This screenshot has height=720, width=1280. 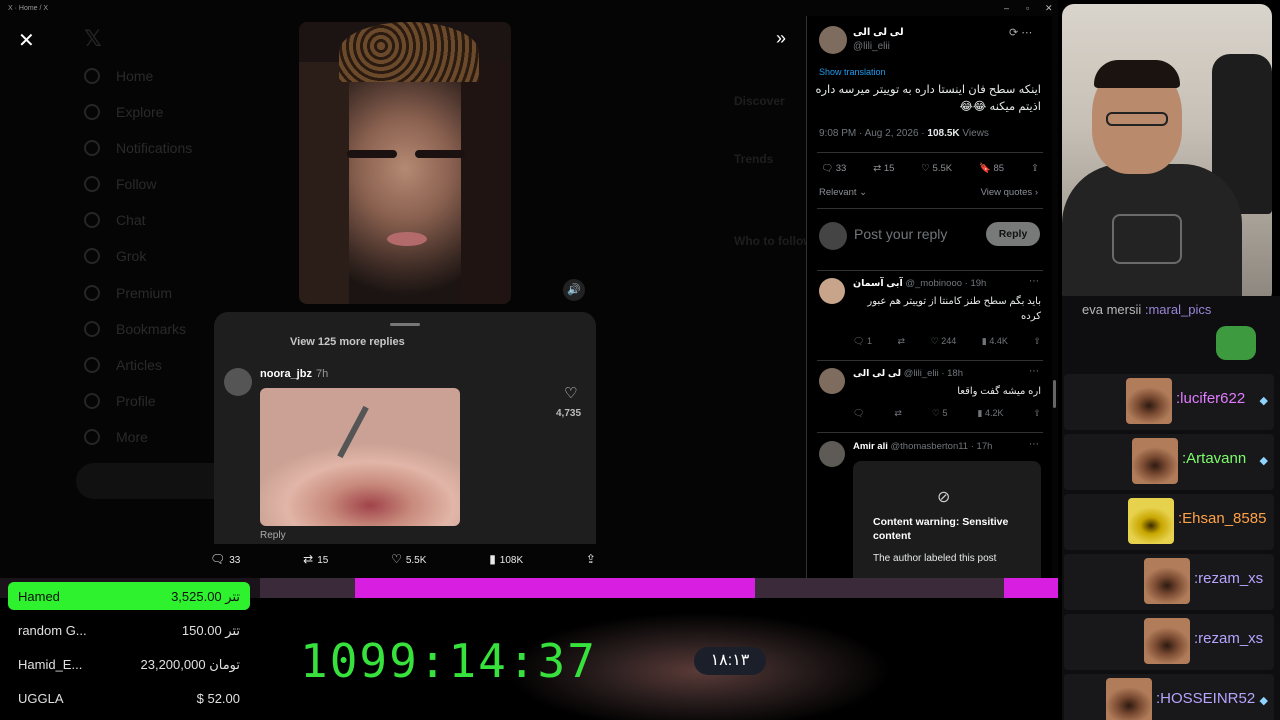 What do you see at coordinates (574, 290) in the screenshot?
I see `speaker-icon: 🔊` at bounding box center [574, 290].